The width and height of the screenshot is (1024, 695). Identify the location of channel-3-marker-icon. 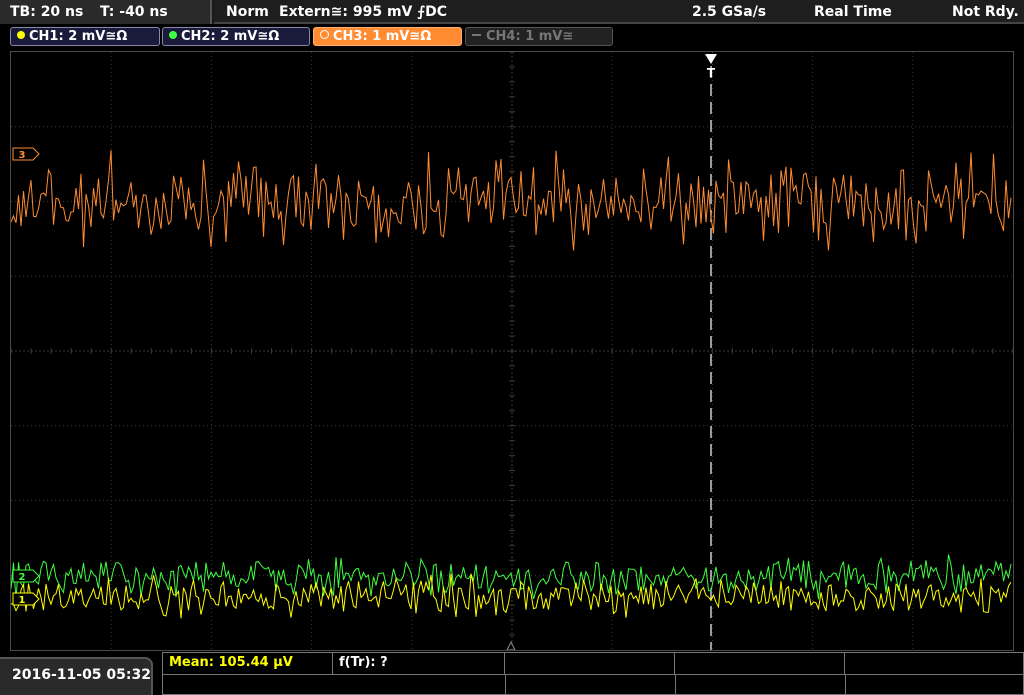
(26, 154).